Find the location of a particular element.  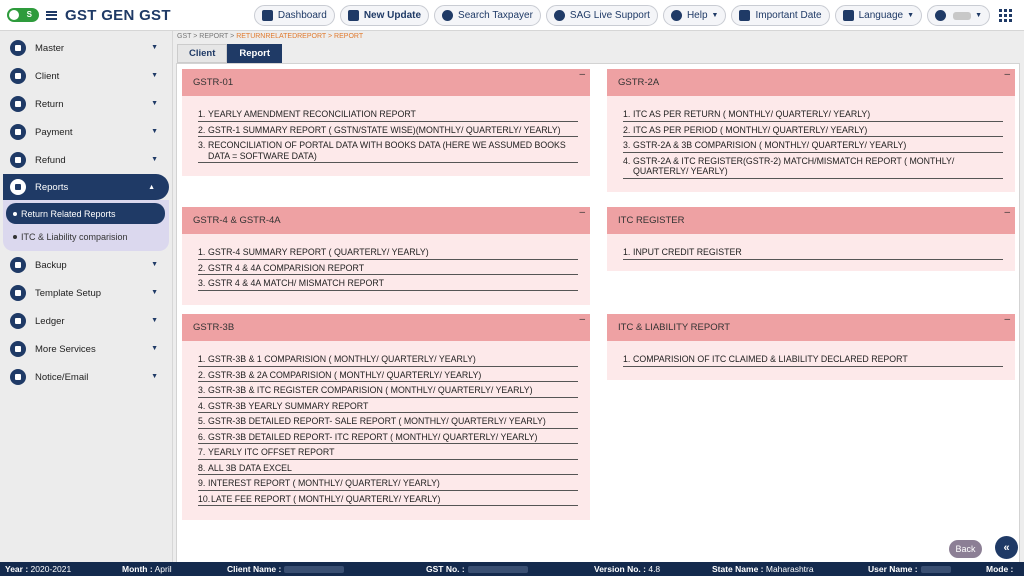

breadcrumb-item: GST is located at coordinates (184, 36).